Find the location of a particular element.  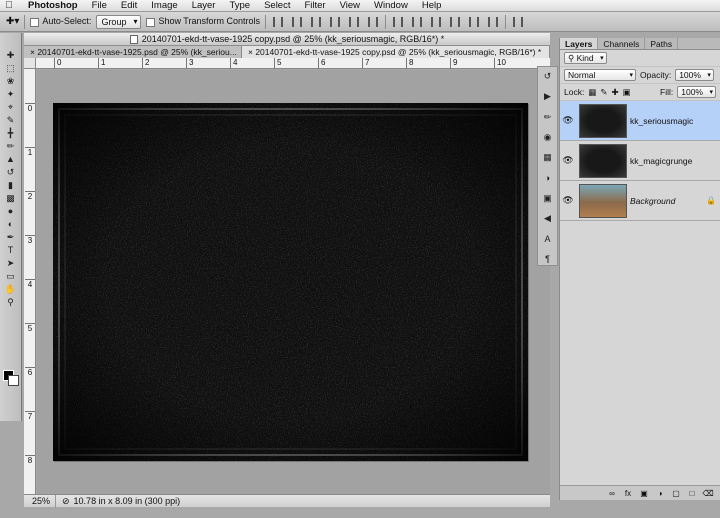

hand-tool-icon: ✋ is located at coordinates (11, 288).